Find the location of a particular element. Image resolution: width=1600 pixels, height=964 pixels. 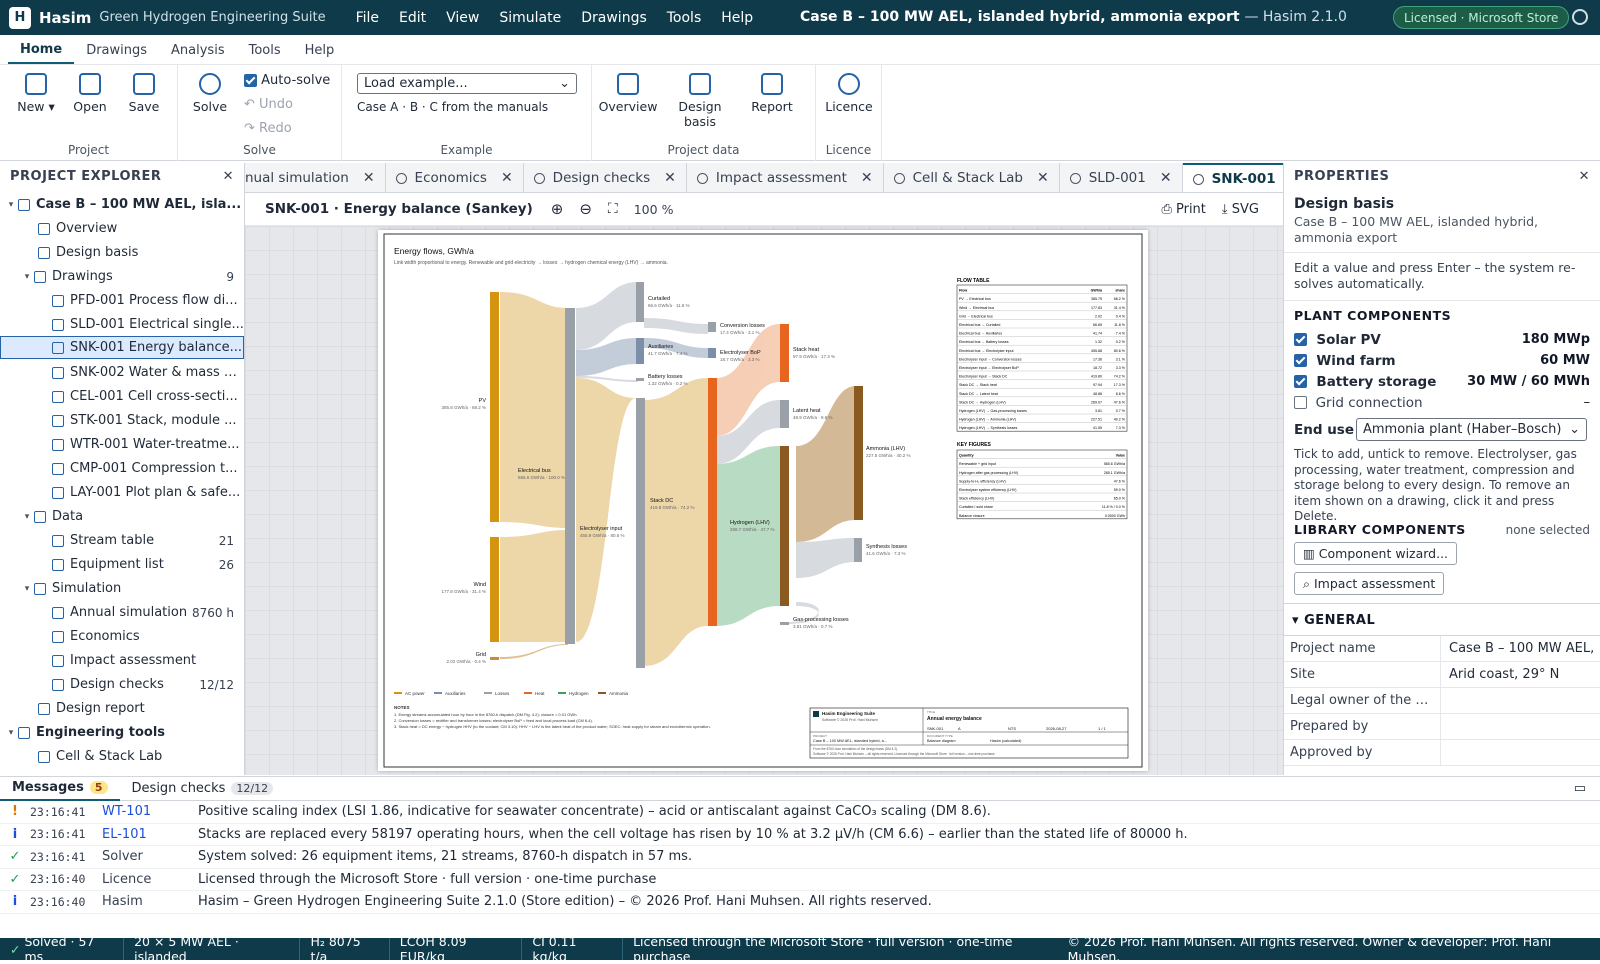

ribbon-tab-tools: Tools is located at coordinates (265, 50).